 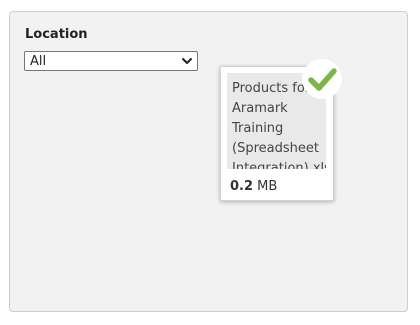 I want to click on file-size: 0.2 MB, so click(x=253, y=187).